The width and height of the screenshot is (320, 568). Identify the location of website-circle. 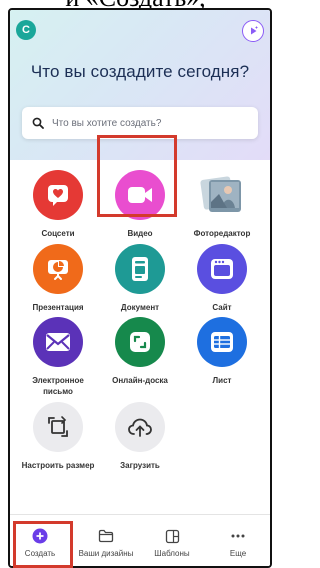
(222, 269).